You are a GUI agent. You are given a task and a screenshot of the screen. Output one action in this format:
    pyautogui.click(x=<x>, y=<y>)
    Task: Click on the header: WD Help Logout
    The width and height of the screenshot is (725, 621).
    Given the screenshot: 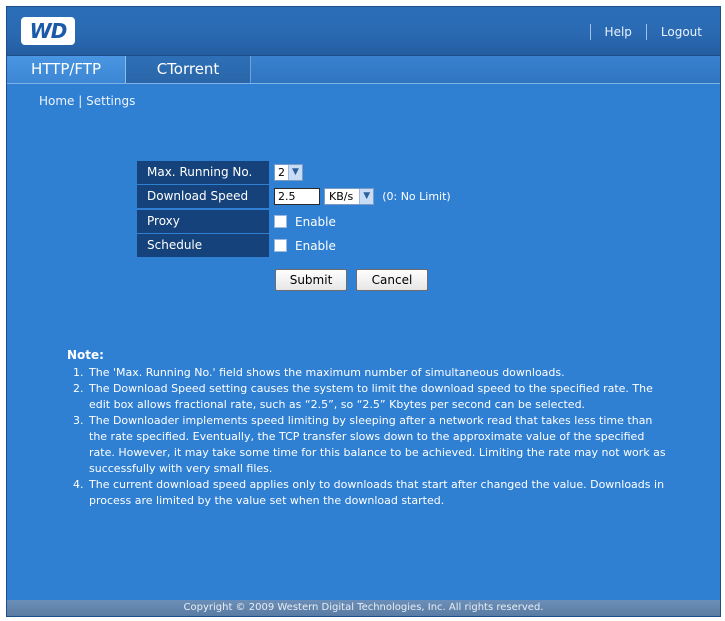 What is the action you would take?
    pyautogui.click(x=363, y=31)
    